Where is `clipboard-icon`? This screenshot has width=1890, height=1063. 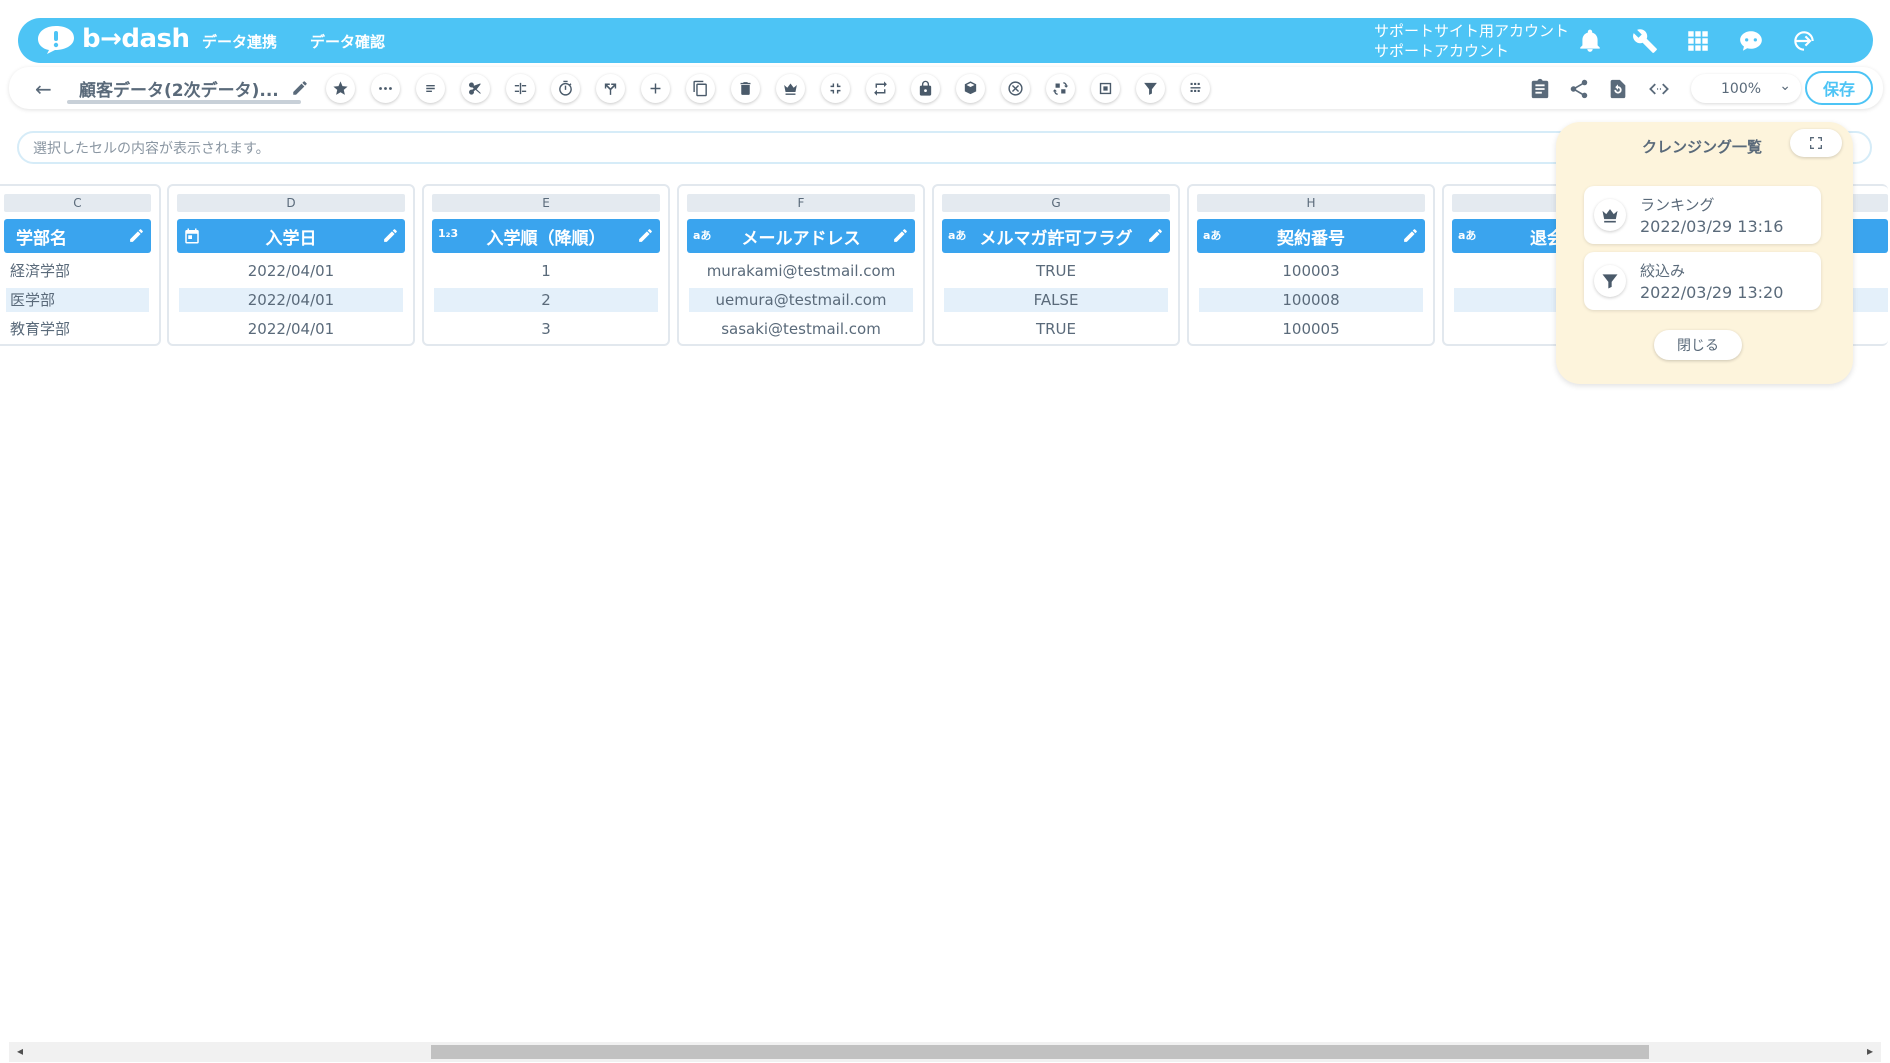 clipboard-icon is located at coordinates (1540, 89).